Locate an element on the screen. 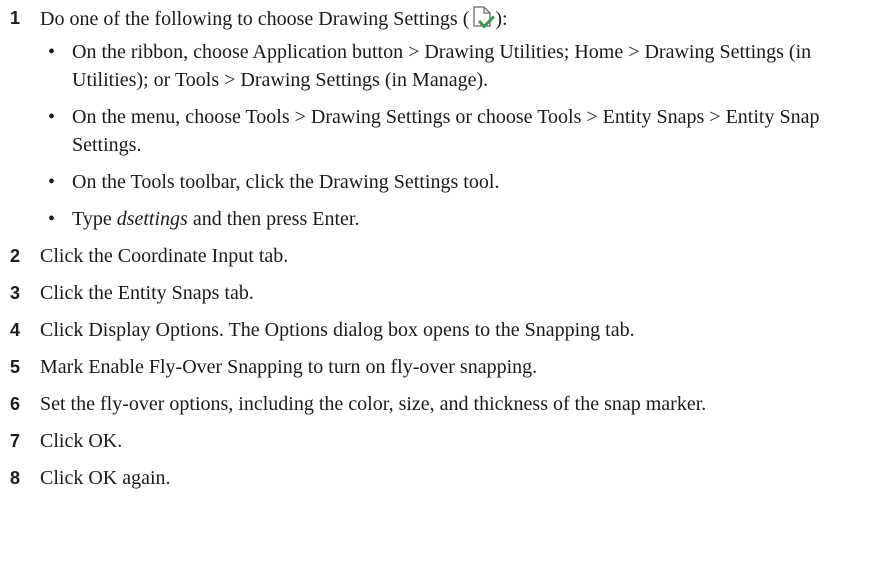  step-number: 2 is located at coordinates (15, 256).